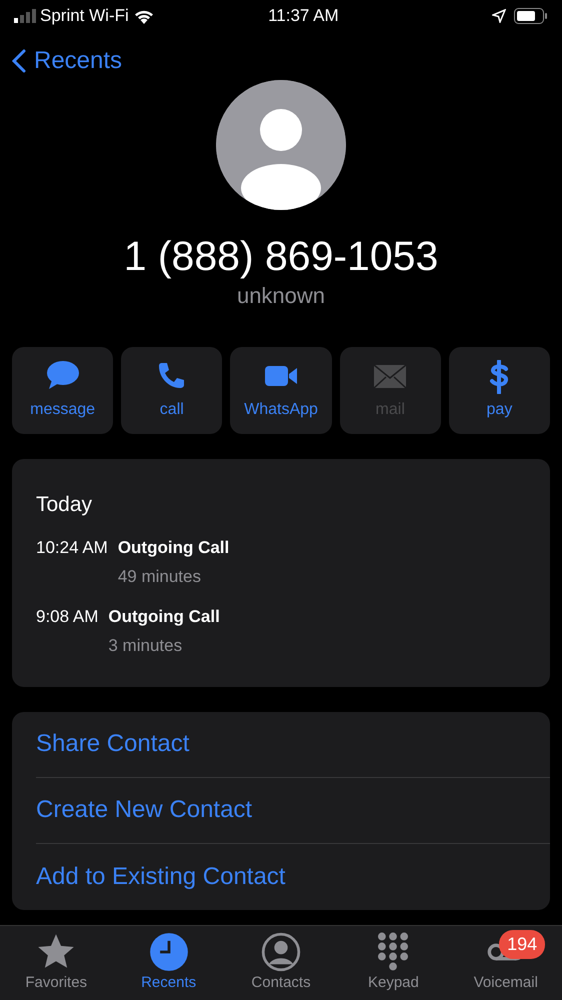 The image size is (562, 1000). Describe the element at coordinates (293, 745) in the screenshot. I see `contact-action-link: Share Contact` at that location.